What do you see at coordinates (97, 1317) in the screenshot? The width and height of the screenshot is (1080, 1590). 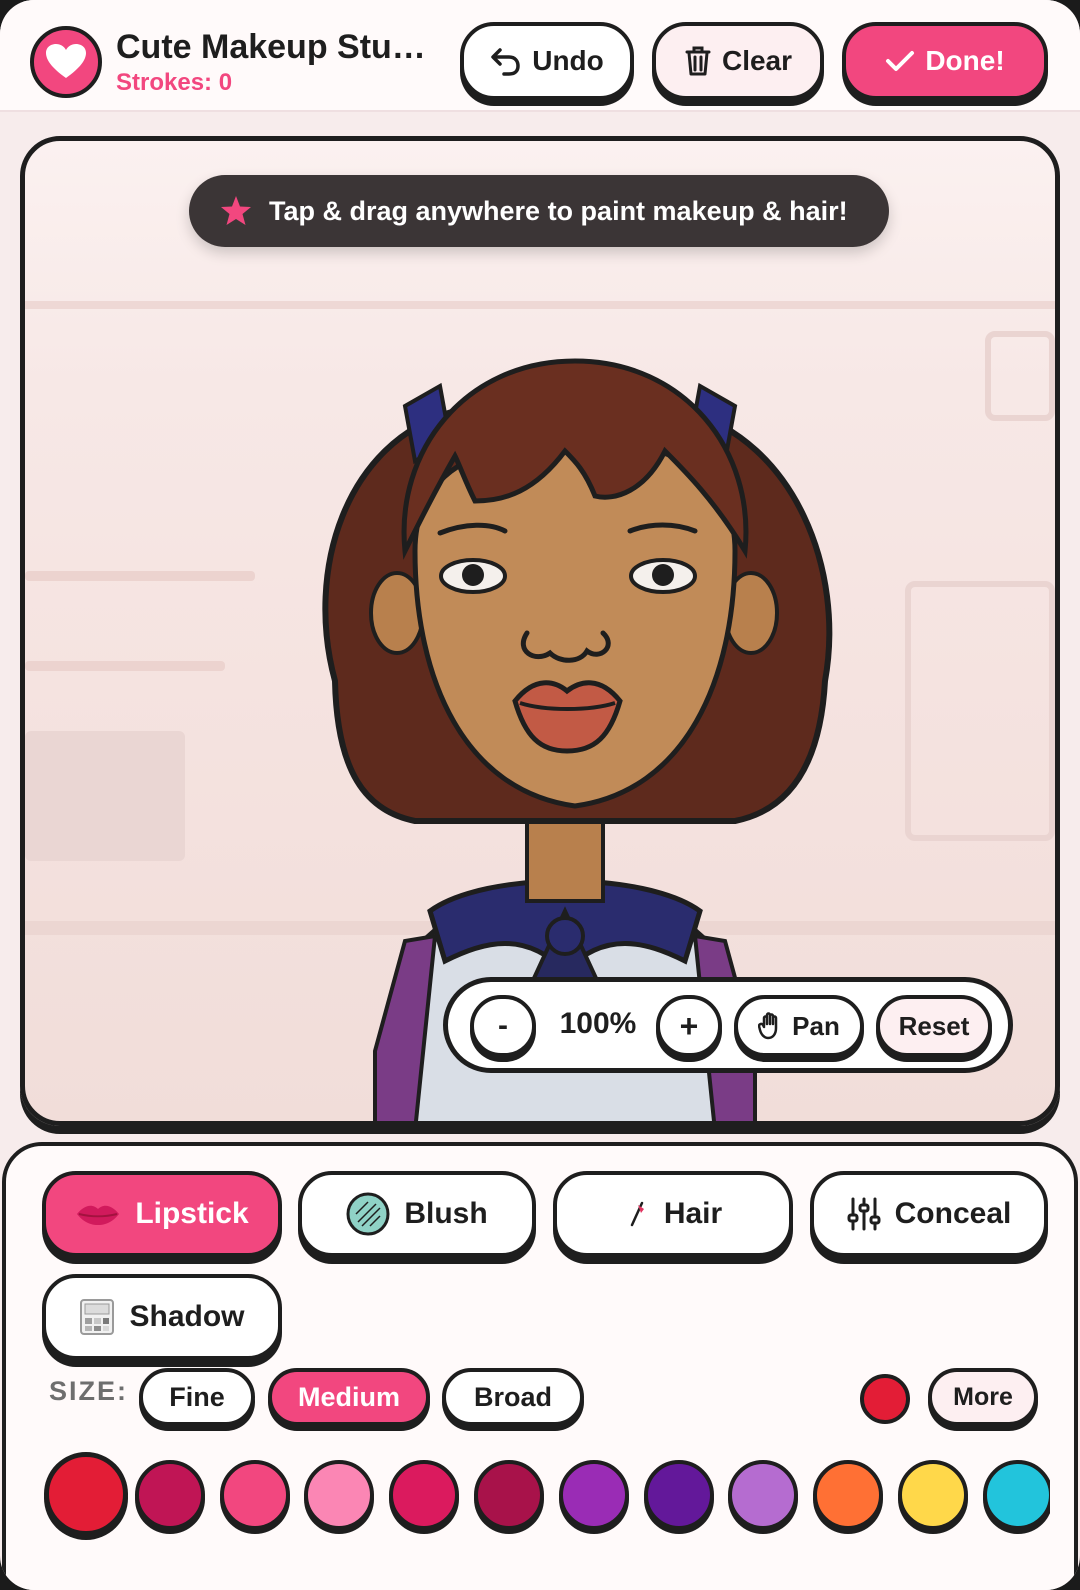 I see `eyeshadow-palette-icon` at bounding box center [97, 1317].